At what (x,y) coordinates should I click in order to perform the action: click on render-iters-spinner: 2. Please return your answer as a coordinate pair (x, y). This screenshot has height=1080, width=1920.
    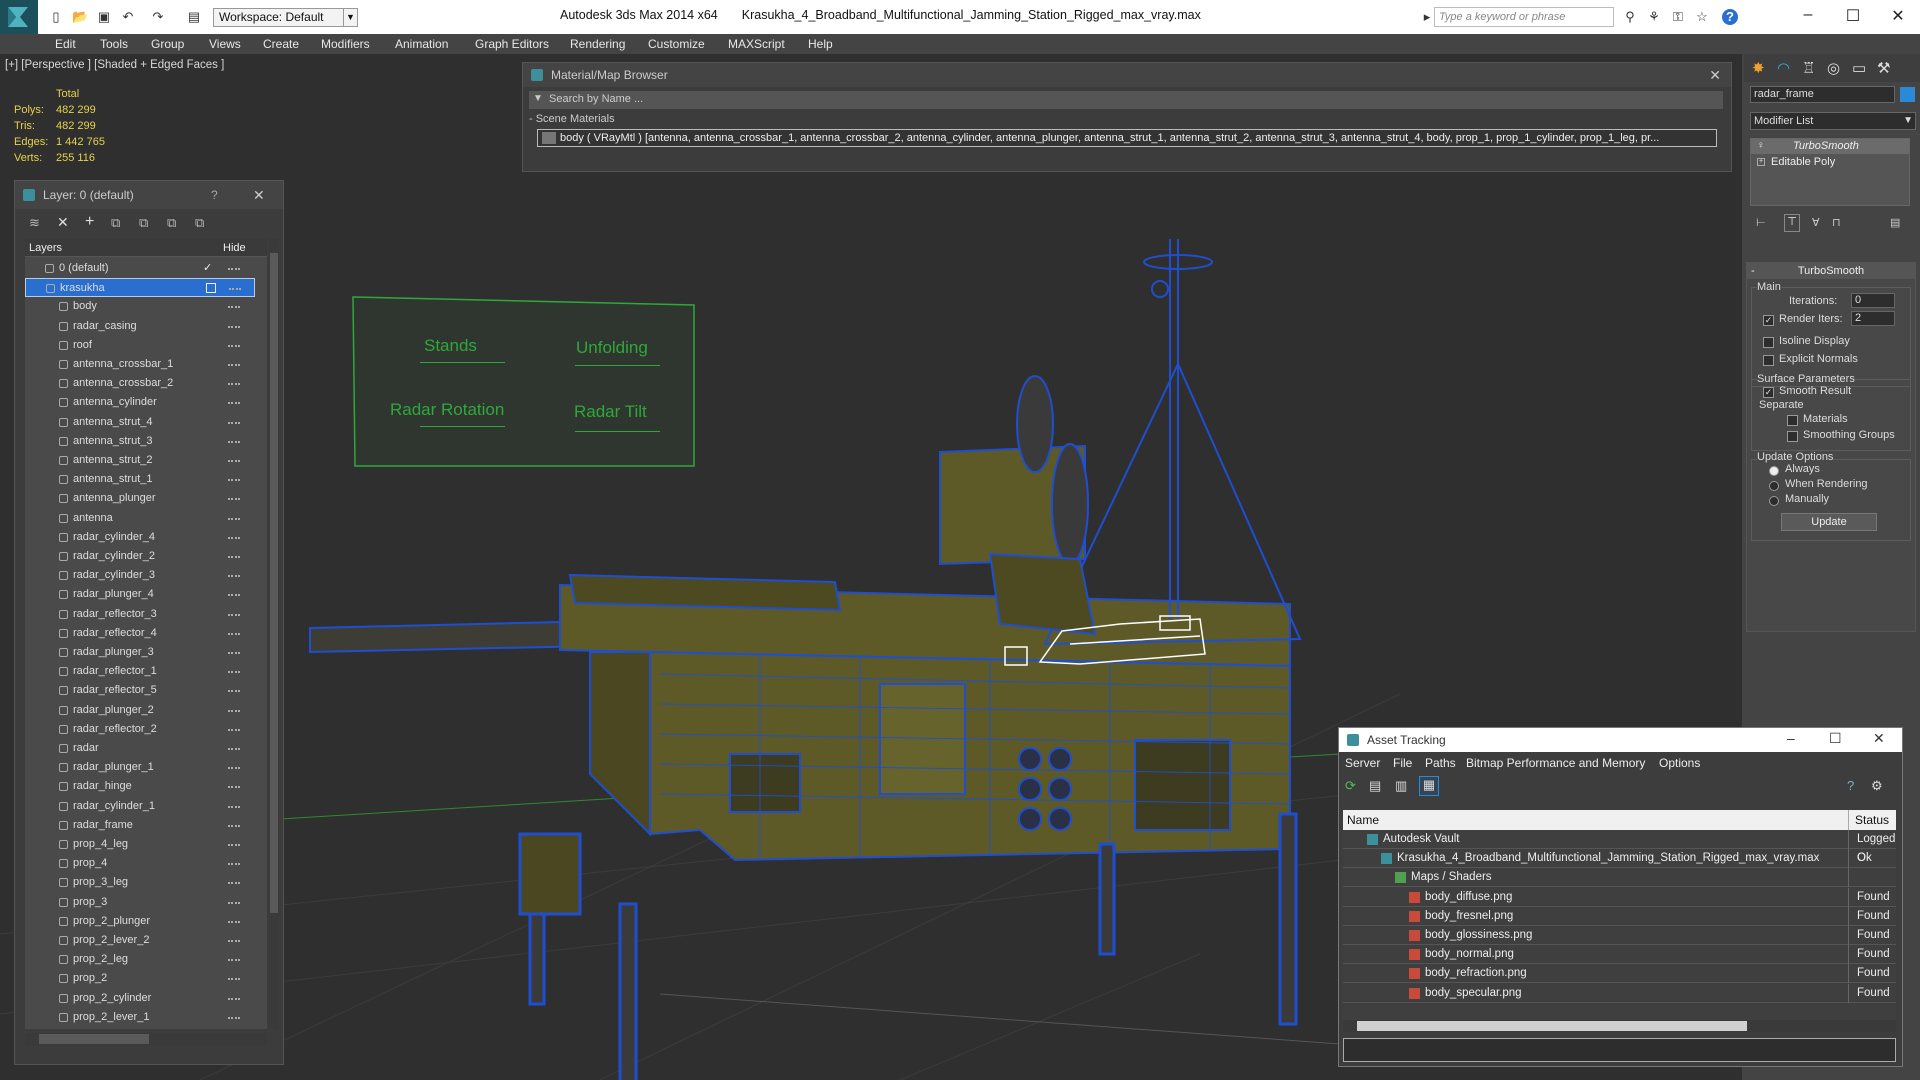
    Looking at the image, I should click on (1873, 318).